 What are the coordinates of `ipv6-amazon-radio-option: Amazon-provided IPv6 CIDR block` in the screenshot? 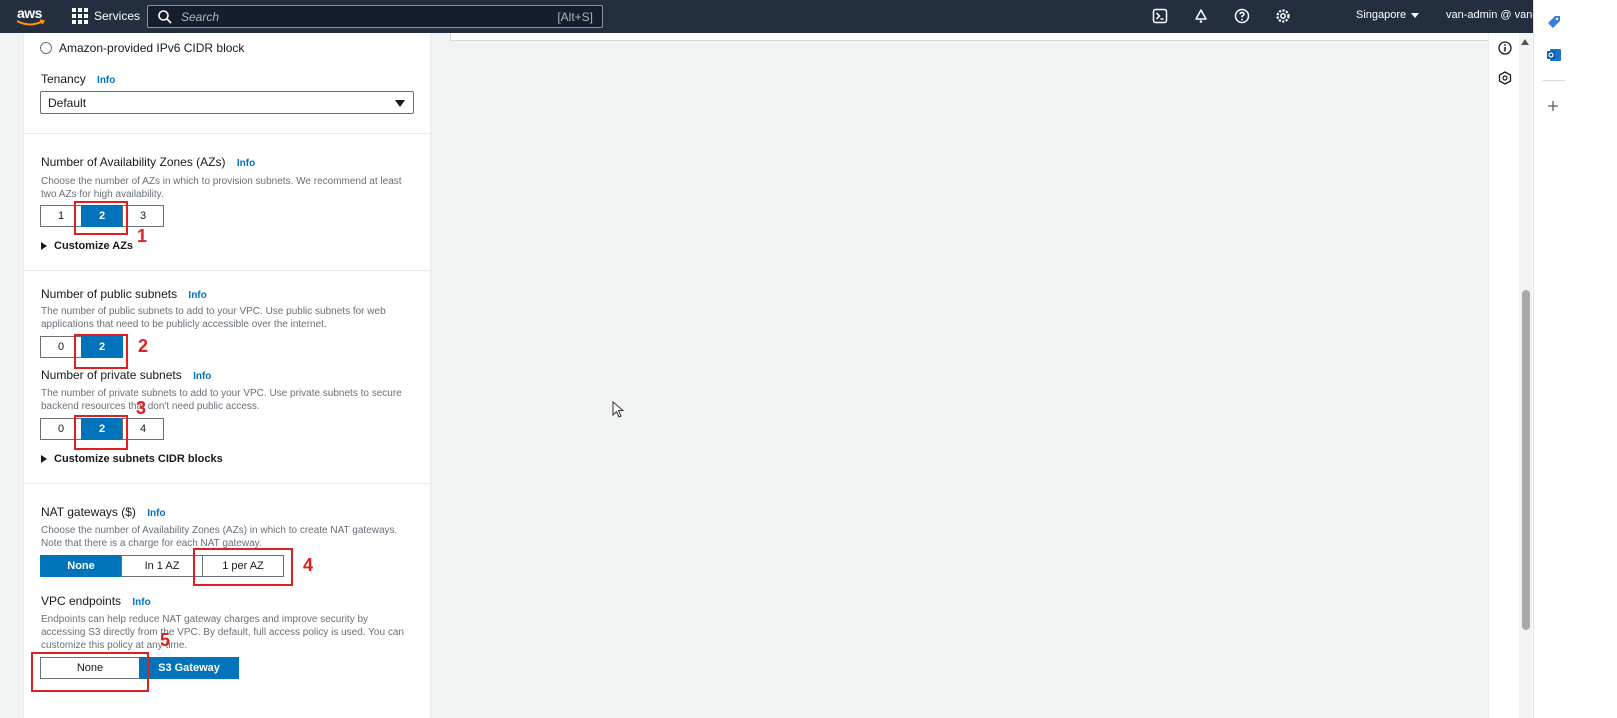 It's located at (142, 48).